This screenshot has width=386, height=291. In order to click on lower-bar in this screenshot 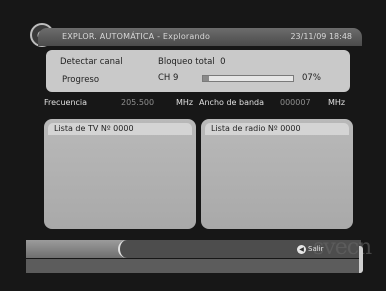, I will do `click(193, 266)`.